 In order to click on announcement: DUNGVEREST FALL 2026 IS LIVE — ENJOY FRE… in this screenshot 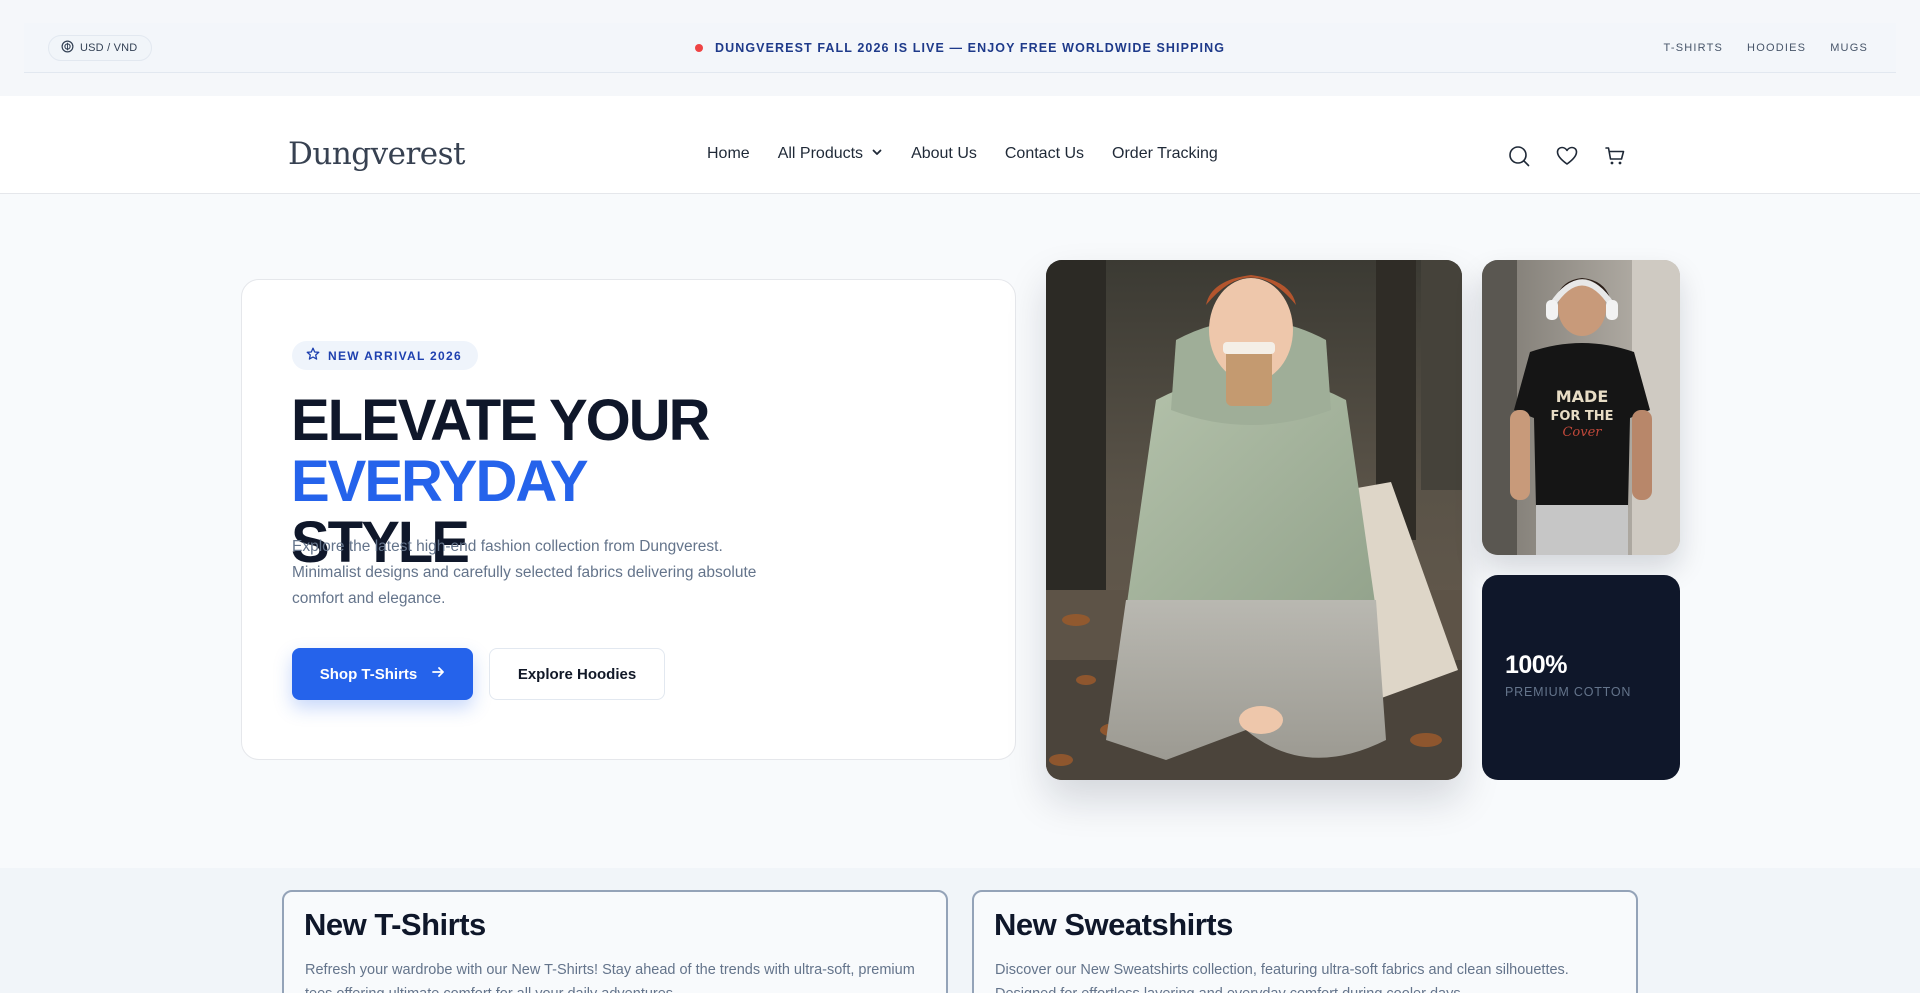, I will do `click(960, 48)`.